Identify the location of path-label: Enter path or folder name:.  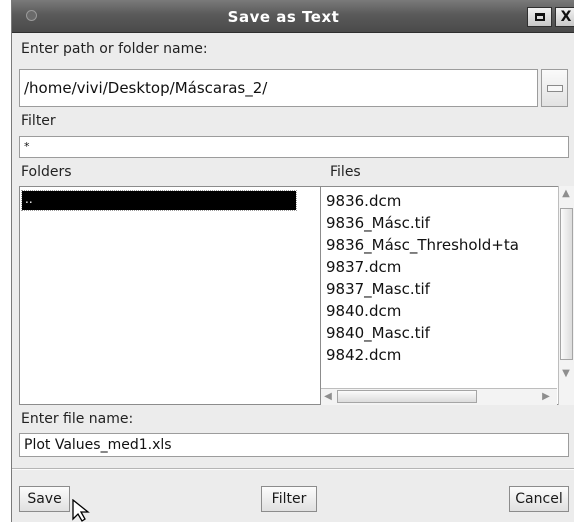
(114, 49).